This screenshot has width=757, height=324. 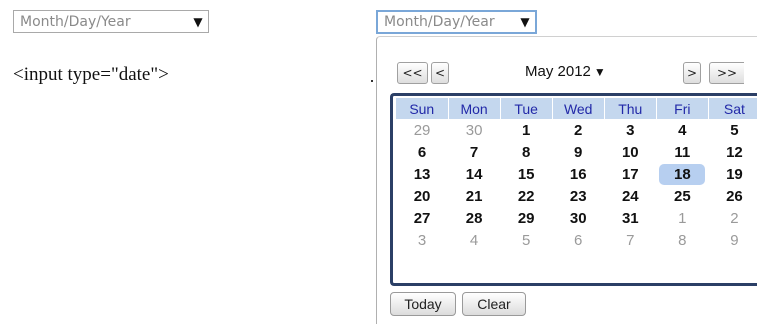 I want to click on weekday-header-row: Sun Mon Tue Wed Thu Fri Sat, so click(x=576, y=108).